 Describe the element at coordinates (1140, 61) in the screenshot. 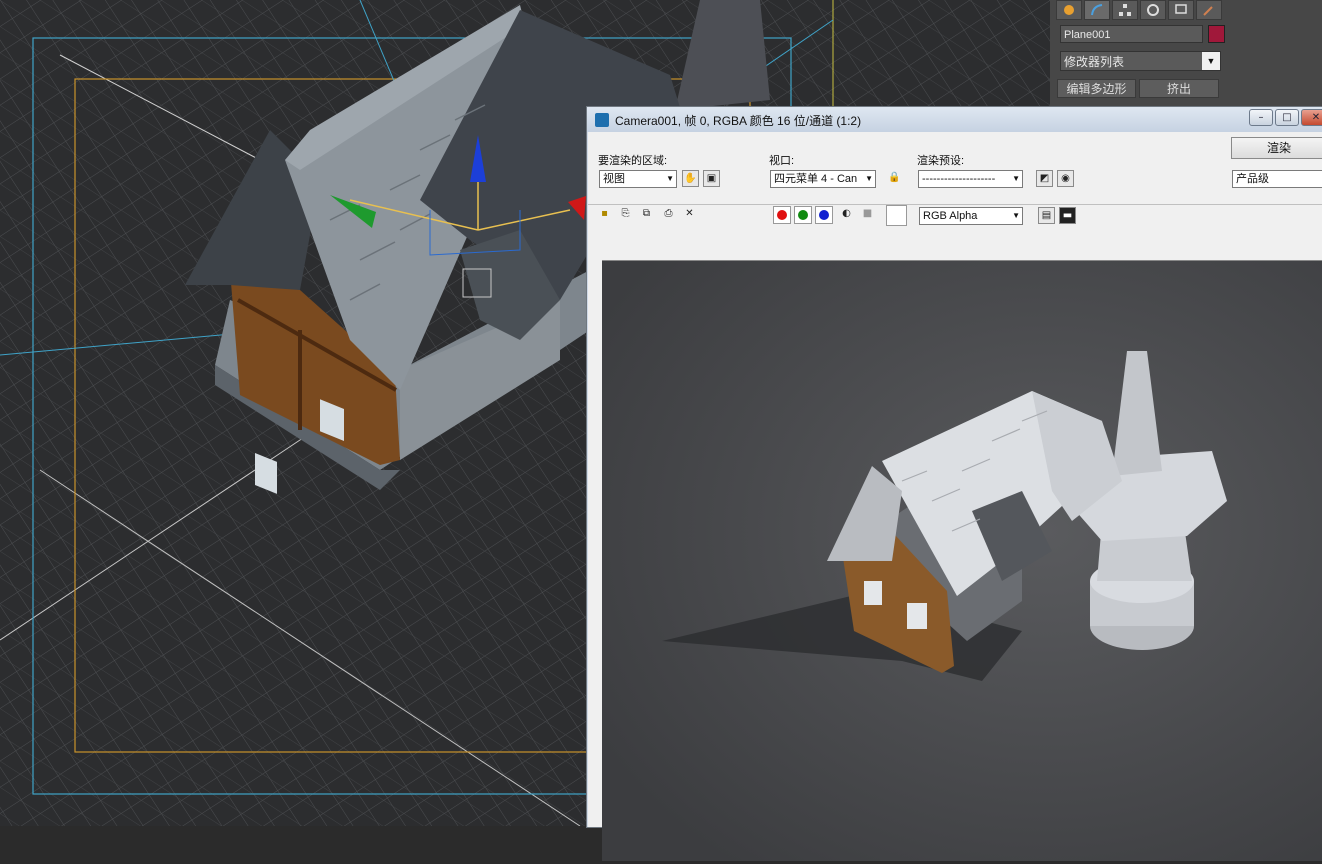

I see `modifier-list-dropdown: 修改器列表 ▼` at that location.